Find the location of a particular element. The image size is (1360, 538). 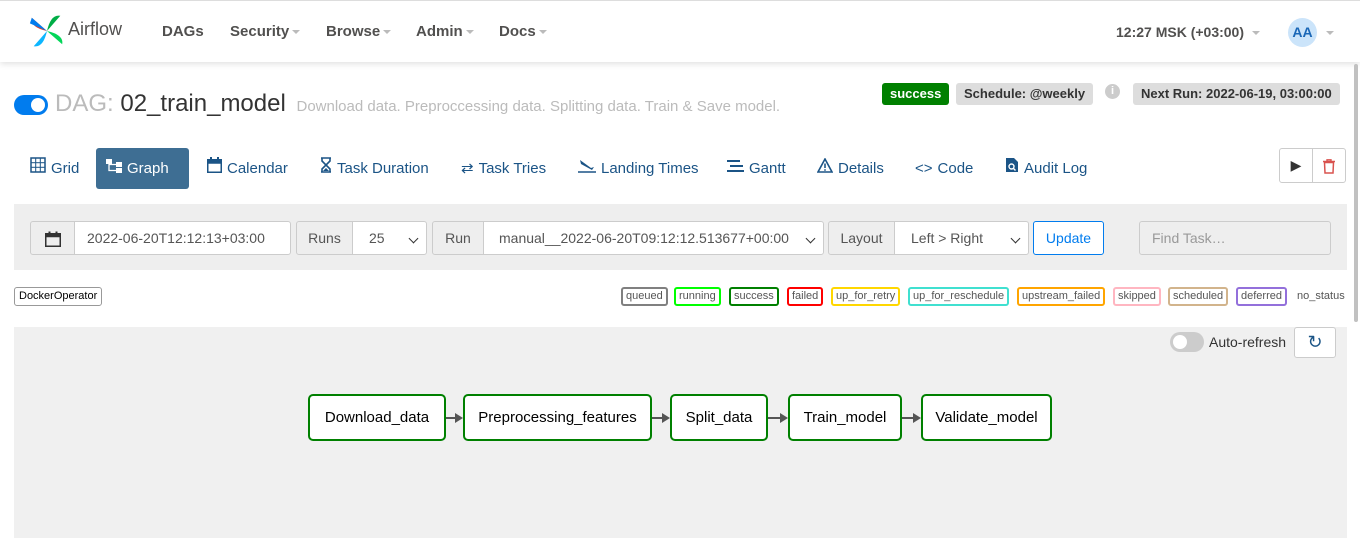

legend-success: success is located at coordinates (754, 296).